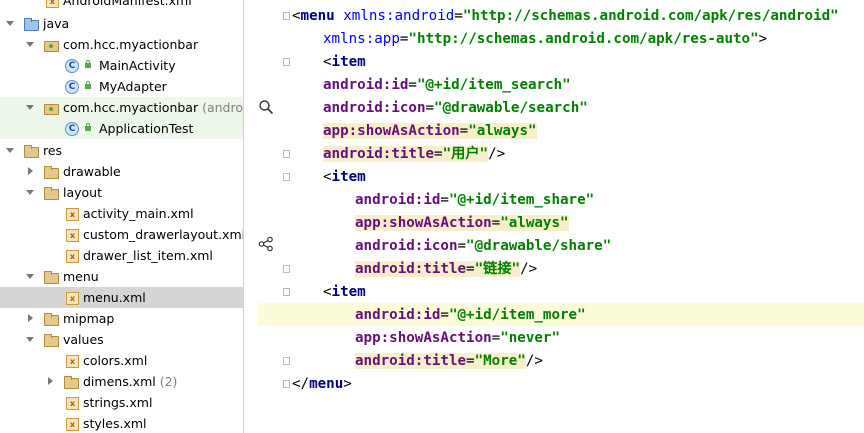  I want to click on class-icon: C, so click(72, 66).